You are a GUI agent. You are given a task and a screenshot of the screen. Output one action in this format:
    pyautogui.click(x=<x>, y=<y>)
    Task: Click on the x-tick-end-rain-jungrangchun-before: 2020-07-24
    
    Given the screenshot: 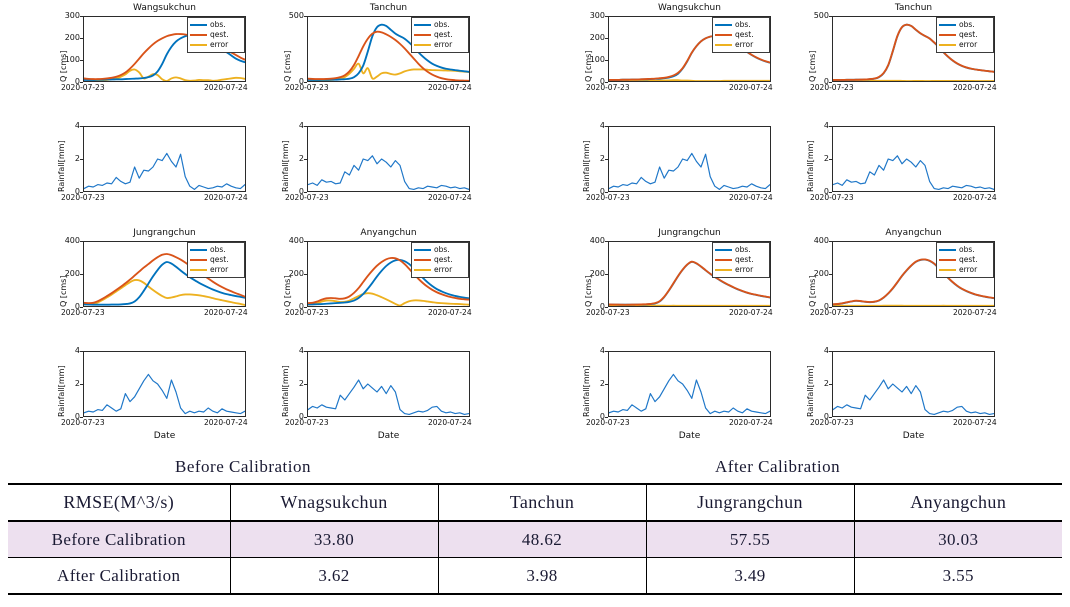 What is the action you would take?
    pyautogui.click(x=226, y=422)
    